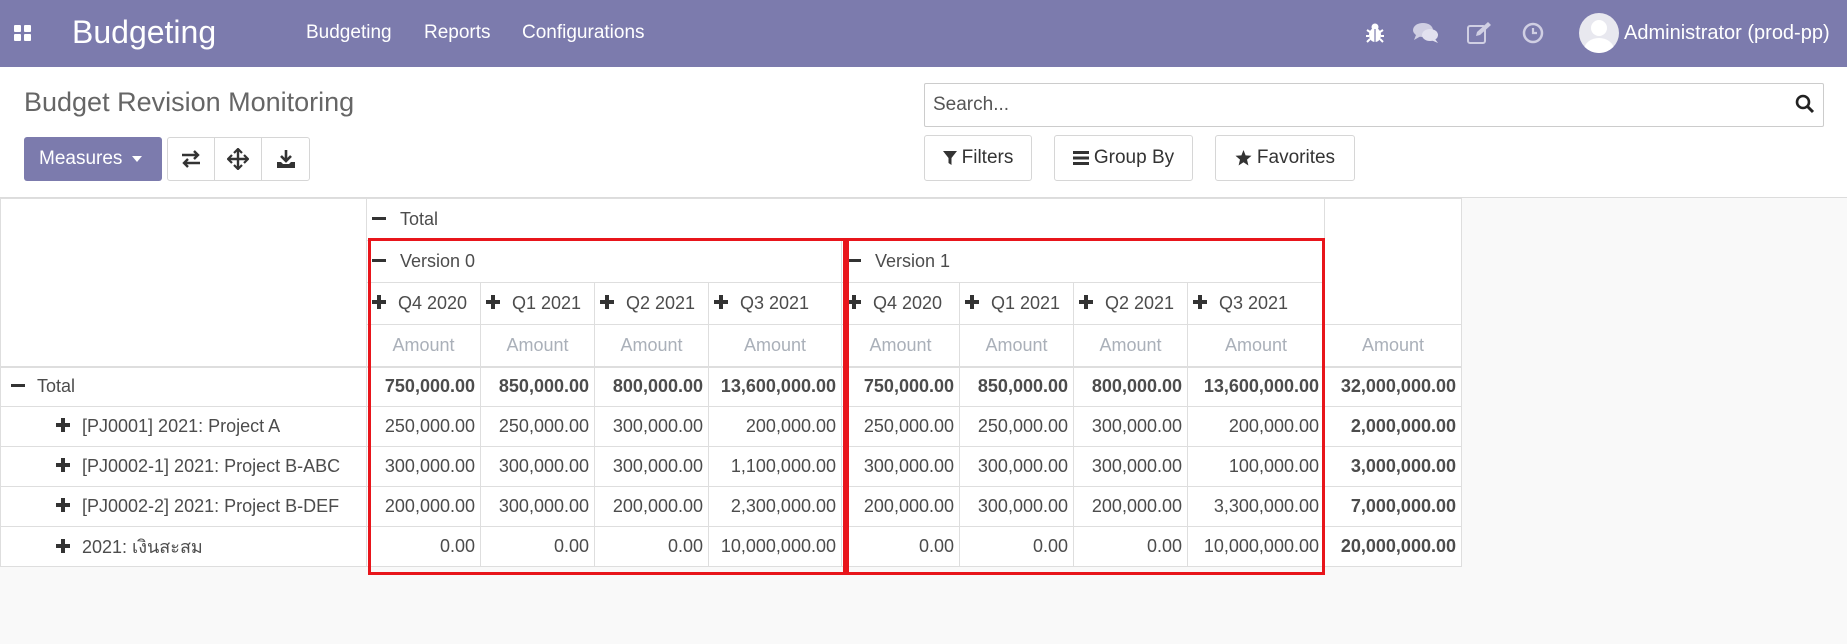 The width and height of the screenshot is (1847, 644). What do you see at coordinates (1805, 106) in the screenshot?
I see `search-icon` at bounding box center [1805, 106].